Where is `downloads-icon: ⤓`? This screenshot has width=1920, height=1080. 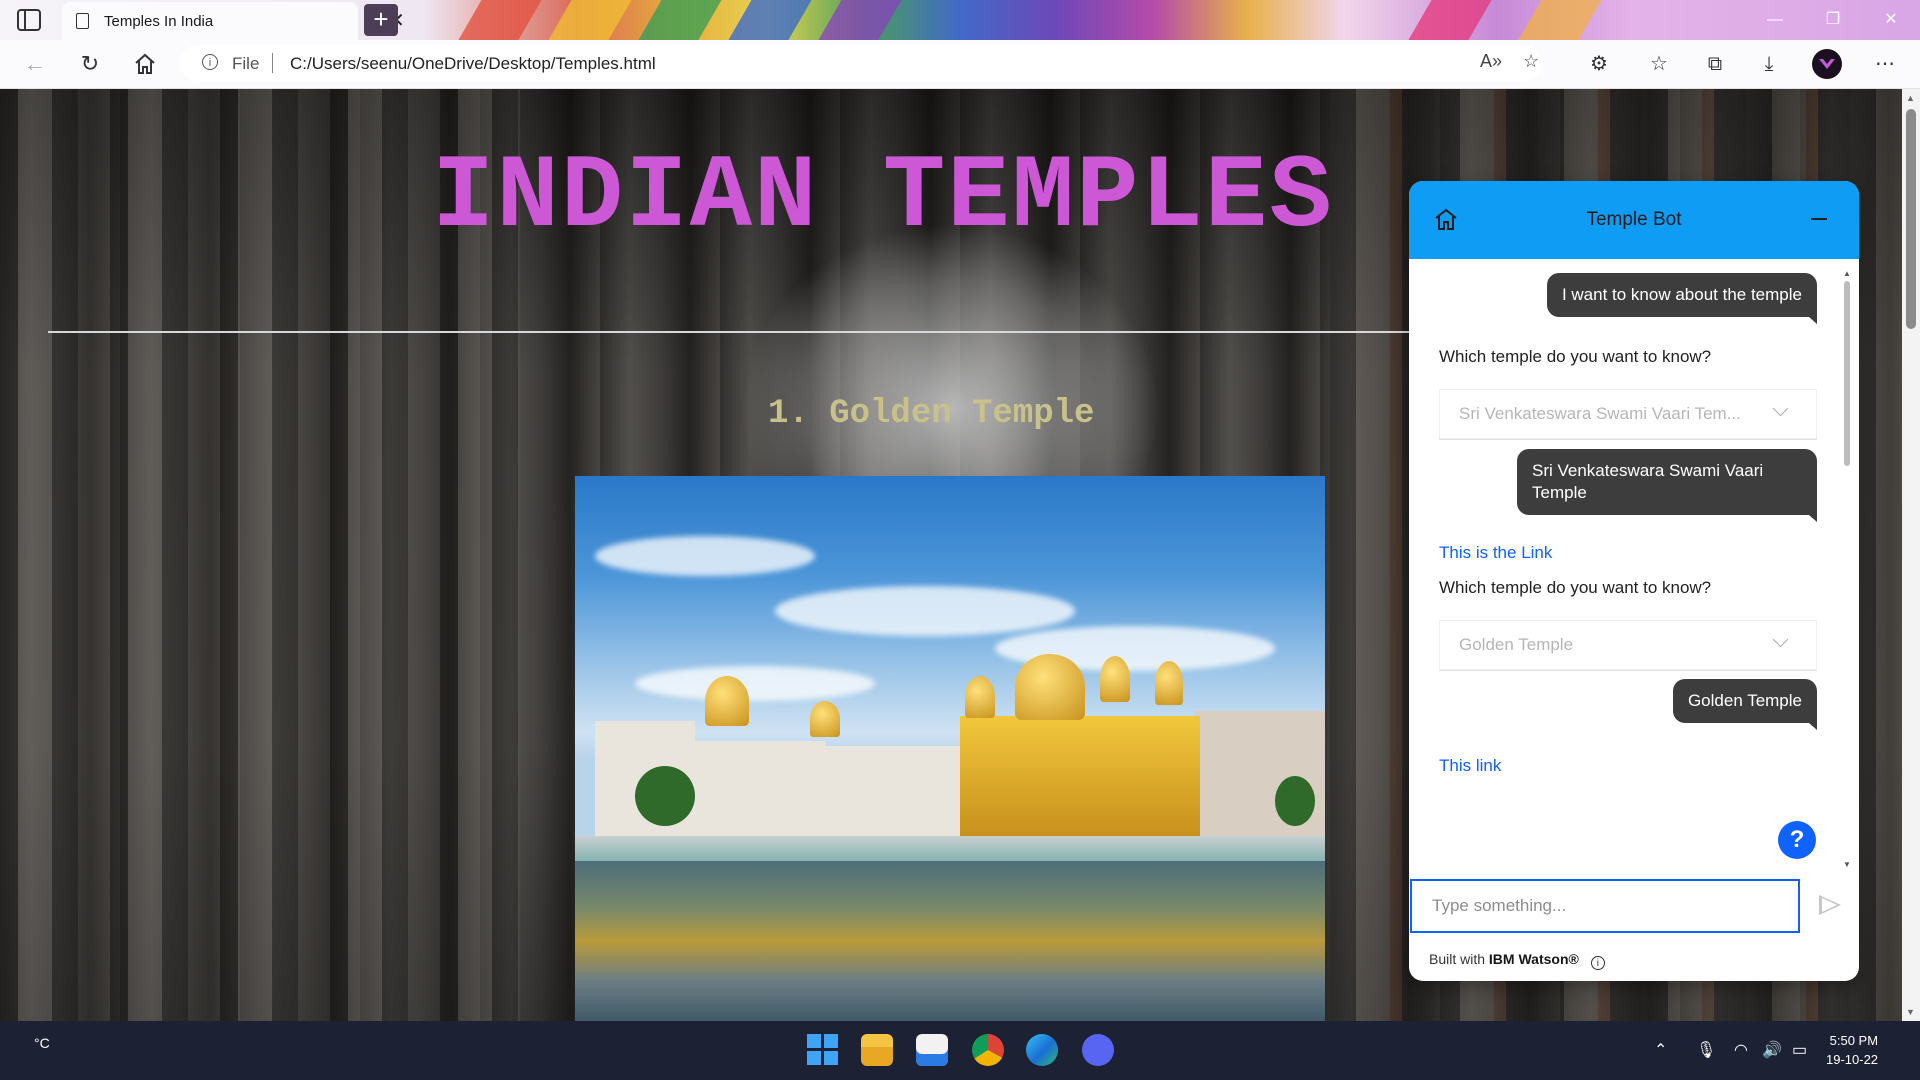
downloads-icon: ⤓ is located at coordinates (1769, 64).